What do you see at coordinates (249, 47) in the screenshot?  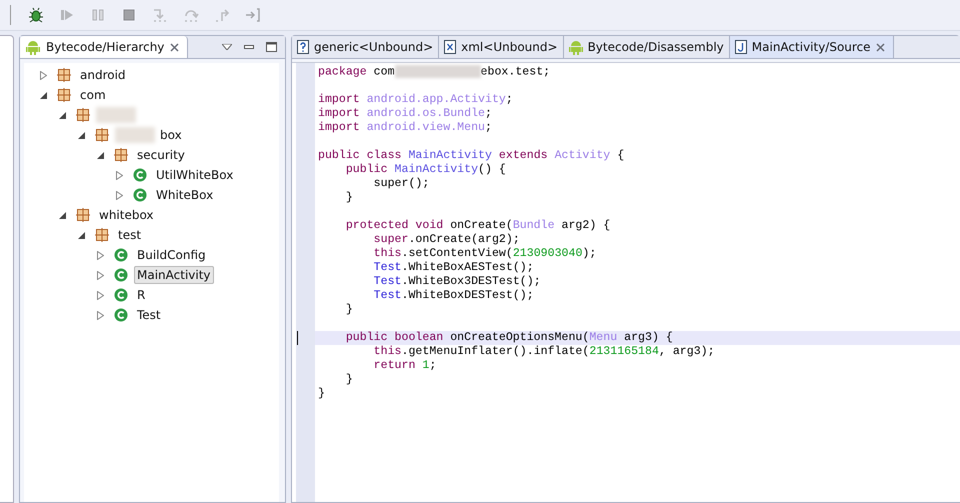 I see `minimize-icon` at bounding box center [249, 47].